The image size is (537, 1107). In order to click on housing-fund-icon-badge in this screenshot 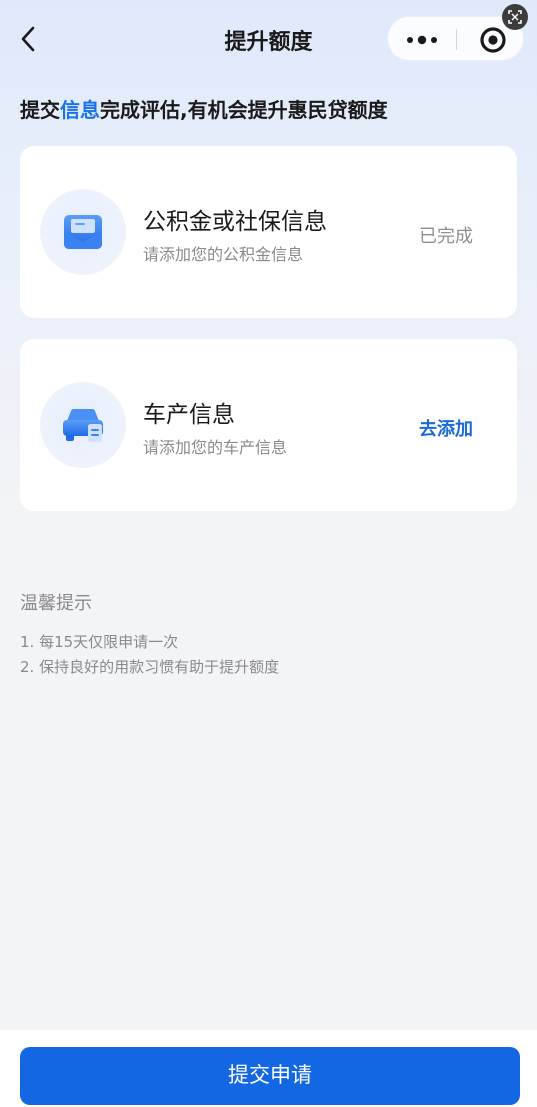, I will do `click(83, 232)`.